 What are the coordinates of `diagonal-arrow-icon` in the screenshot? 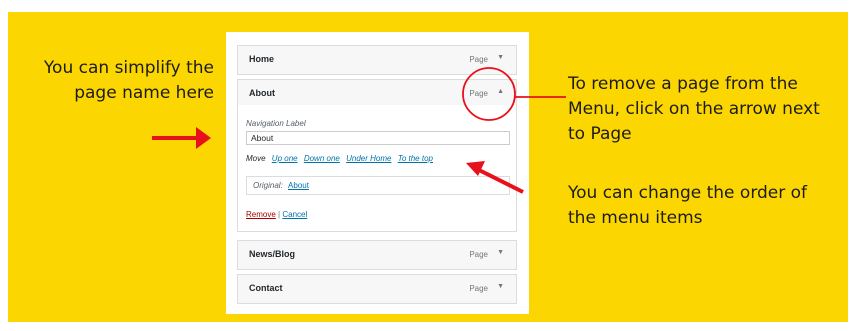 It's located at (495, 177).